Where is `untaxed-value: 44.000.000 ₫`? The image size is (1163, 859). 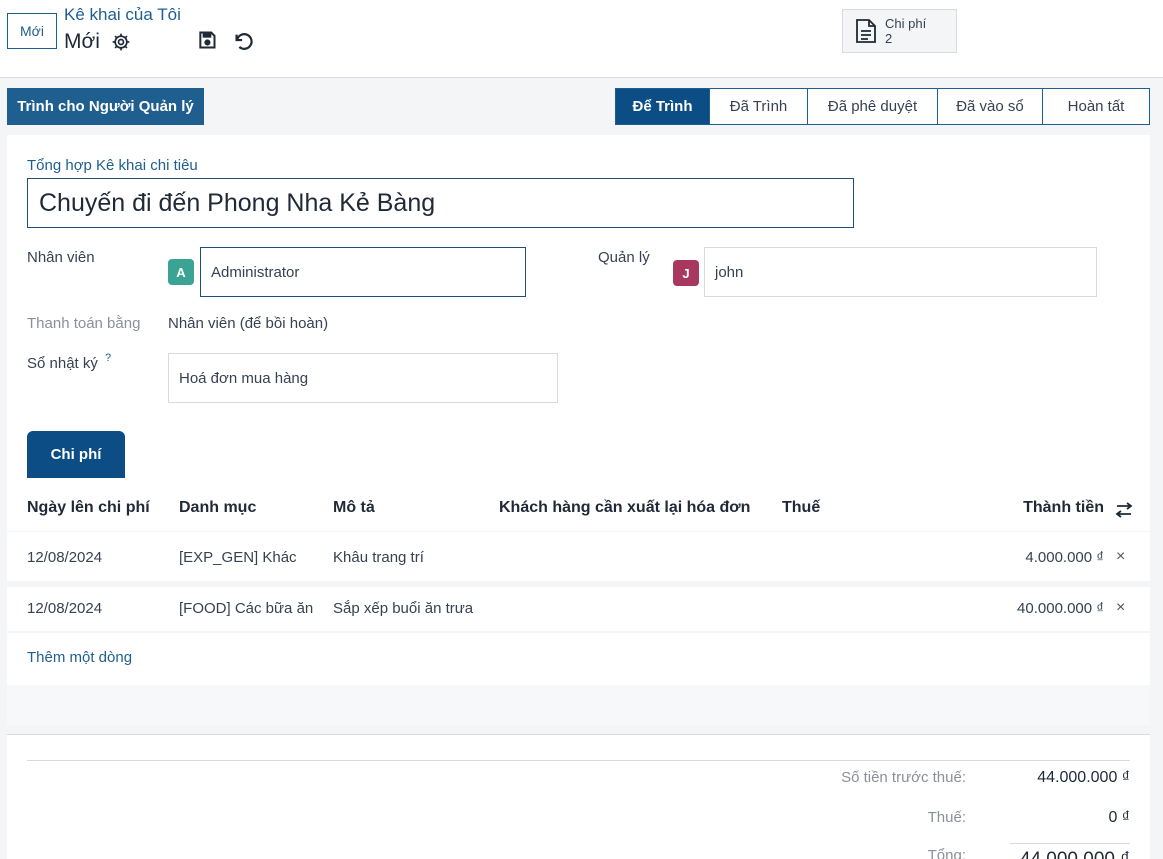 untaxed-value: 44.000.000 ₫ is located at coordinates (1083, 777).